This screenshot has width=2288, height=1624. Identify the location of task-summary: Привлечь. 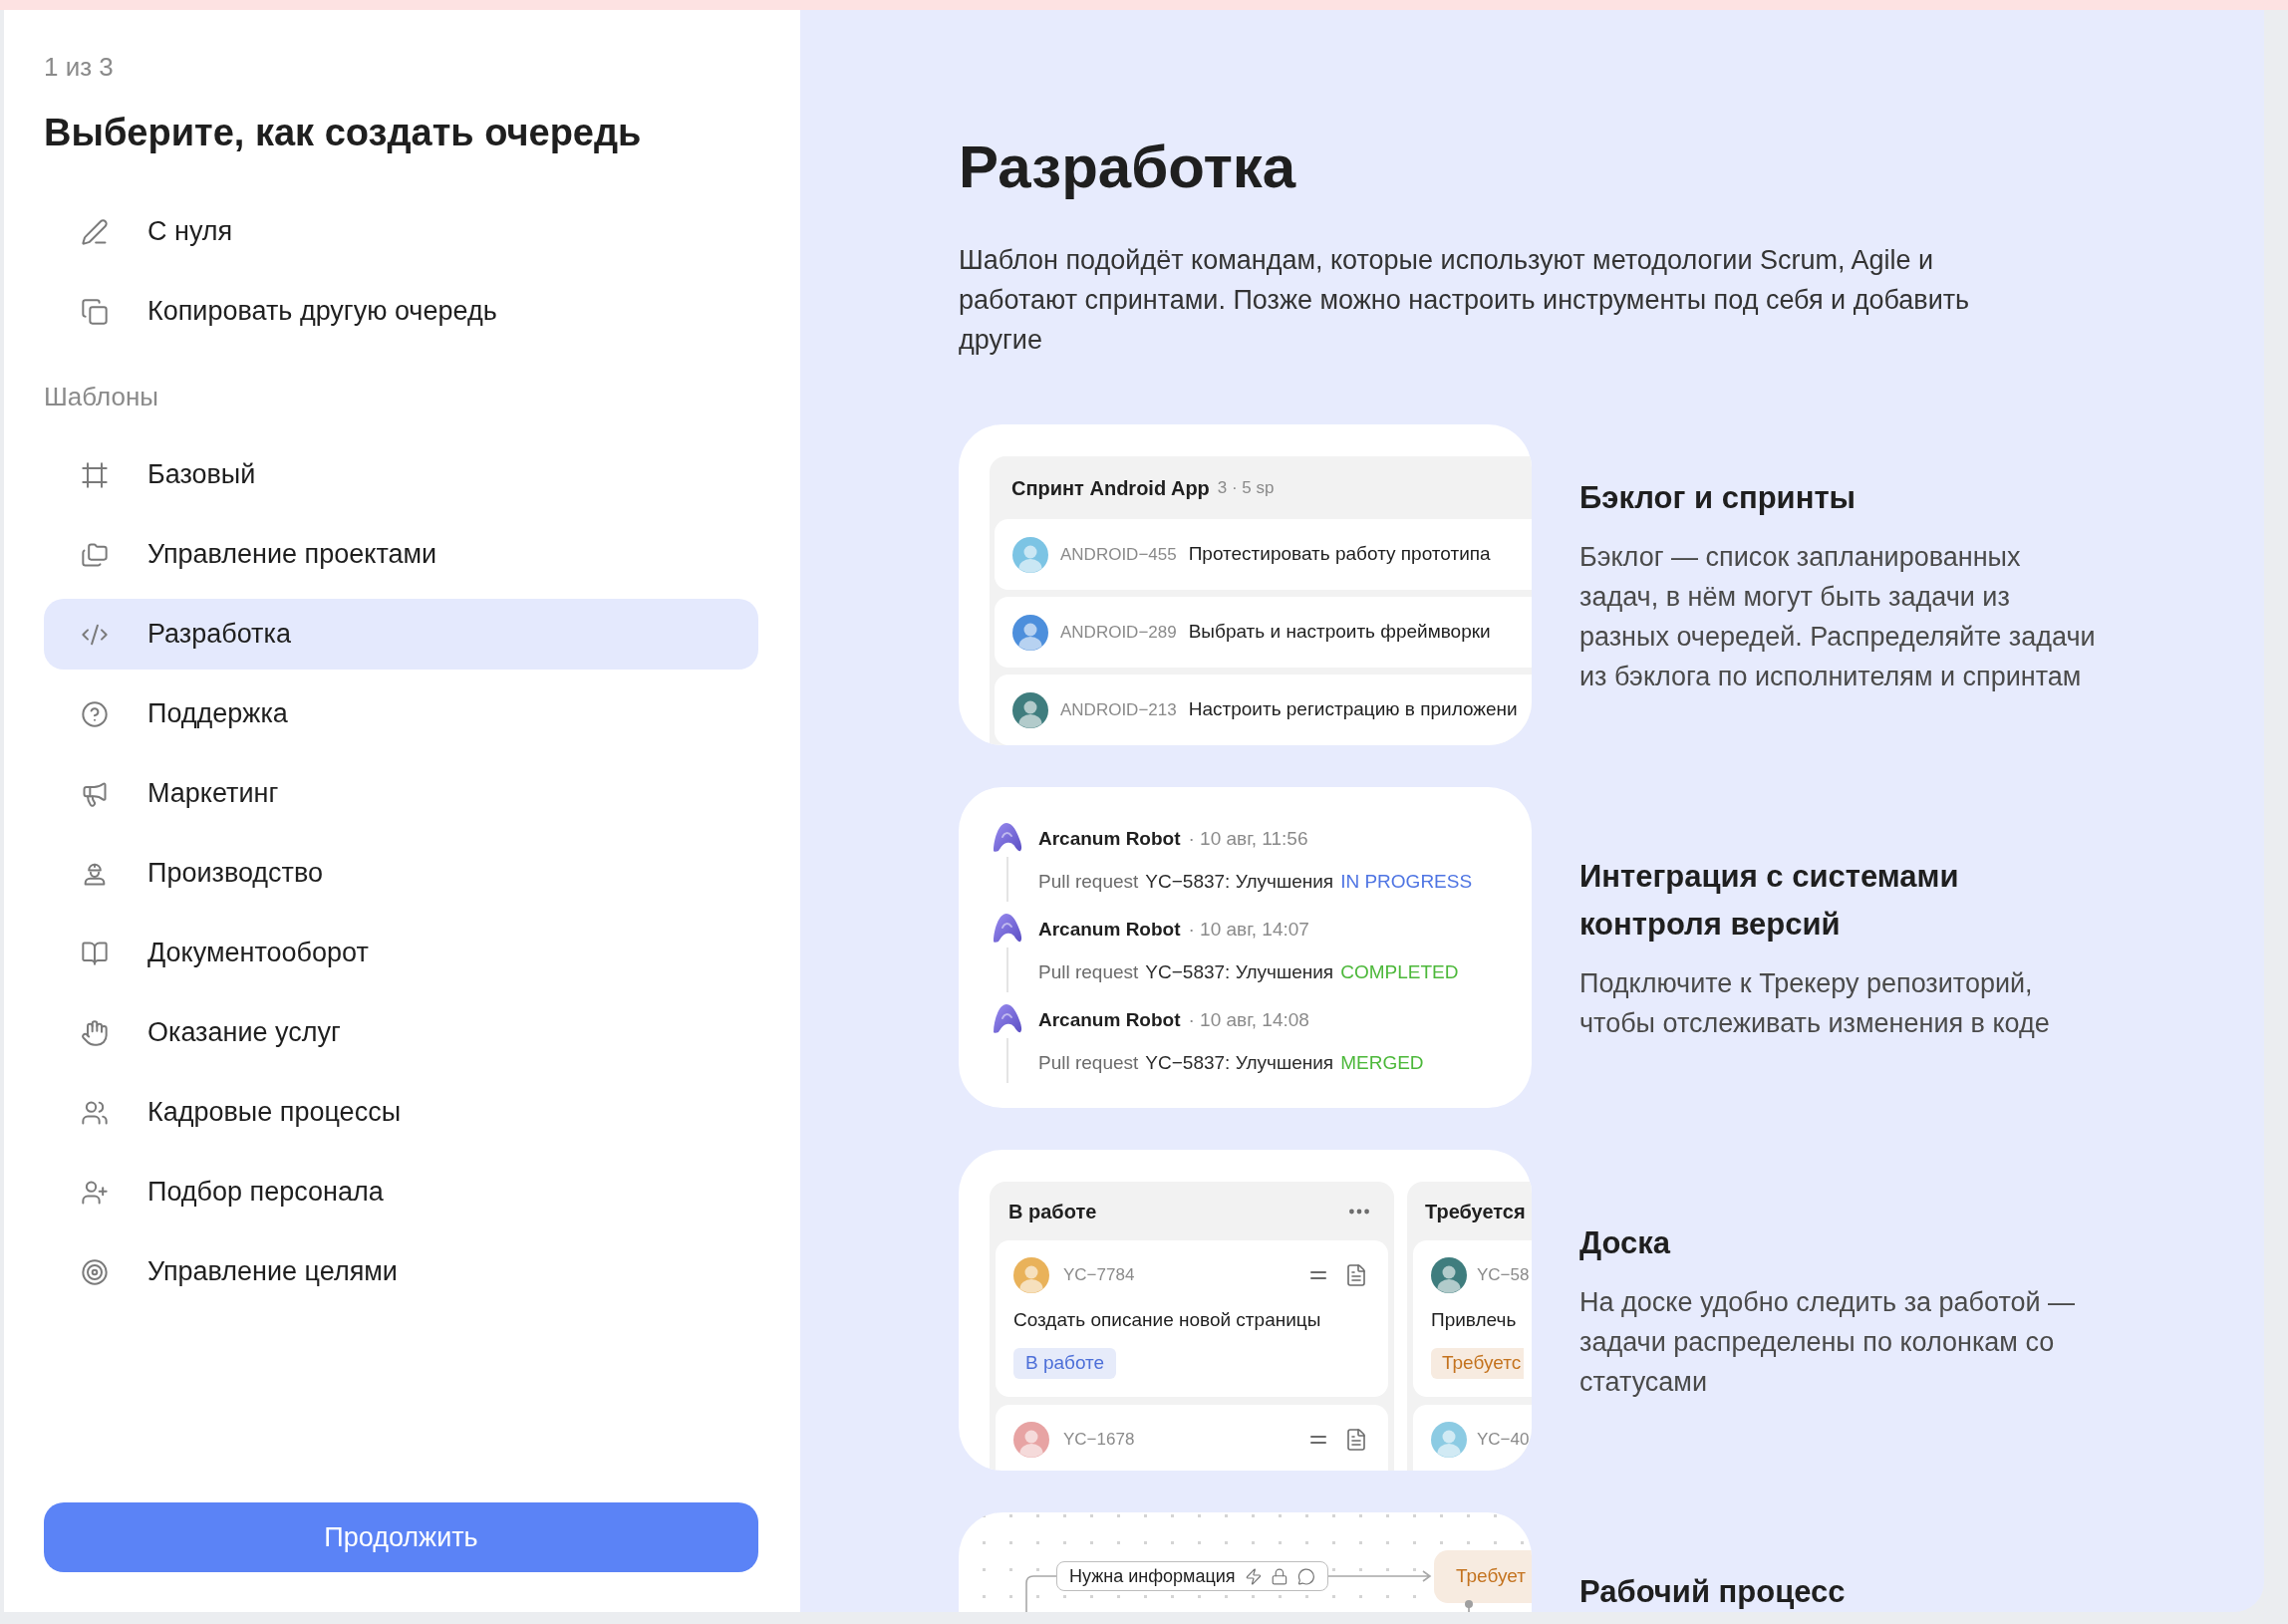
(1474, 1320).